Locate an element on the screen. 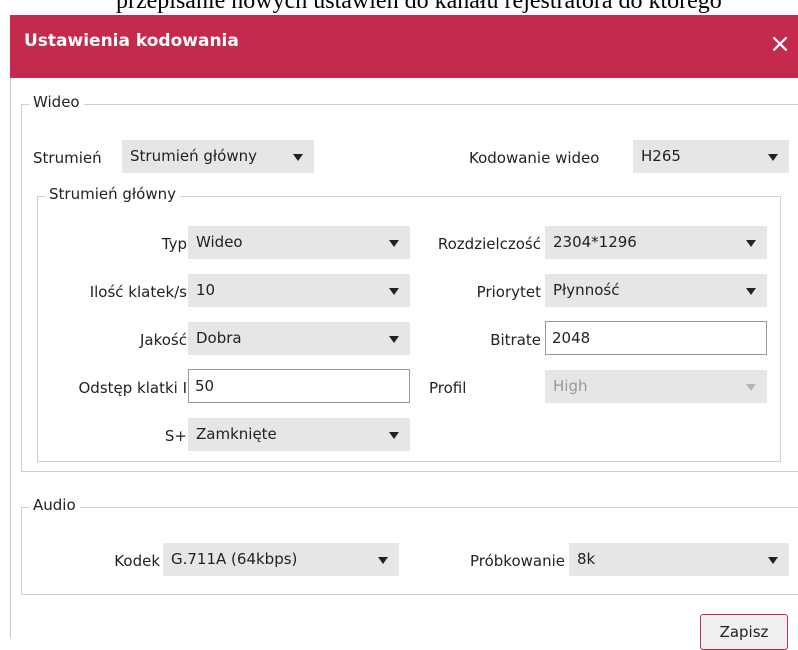  bitrate-input is located at coordinates (656, 338).